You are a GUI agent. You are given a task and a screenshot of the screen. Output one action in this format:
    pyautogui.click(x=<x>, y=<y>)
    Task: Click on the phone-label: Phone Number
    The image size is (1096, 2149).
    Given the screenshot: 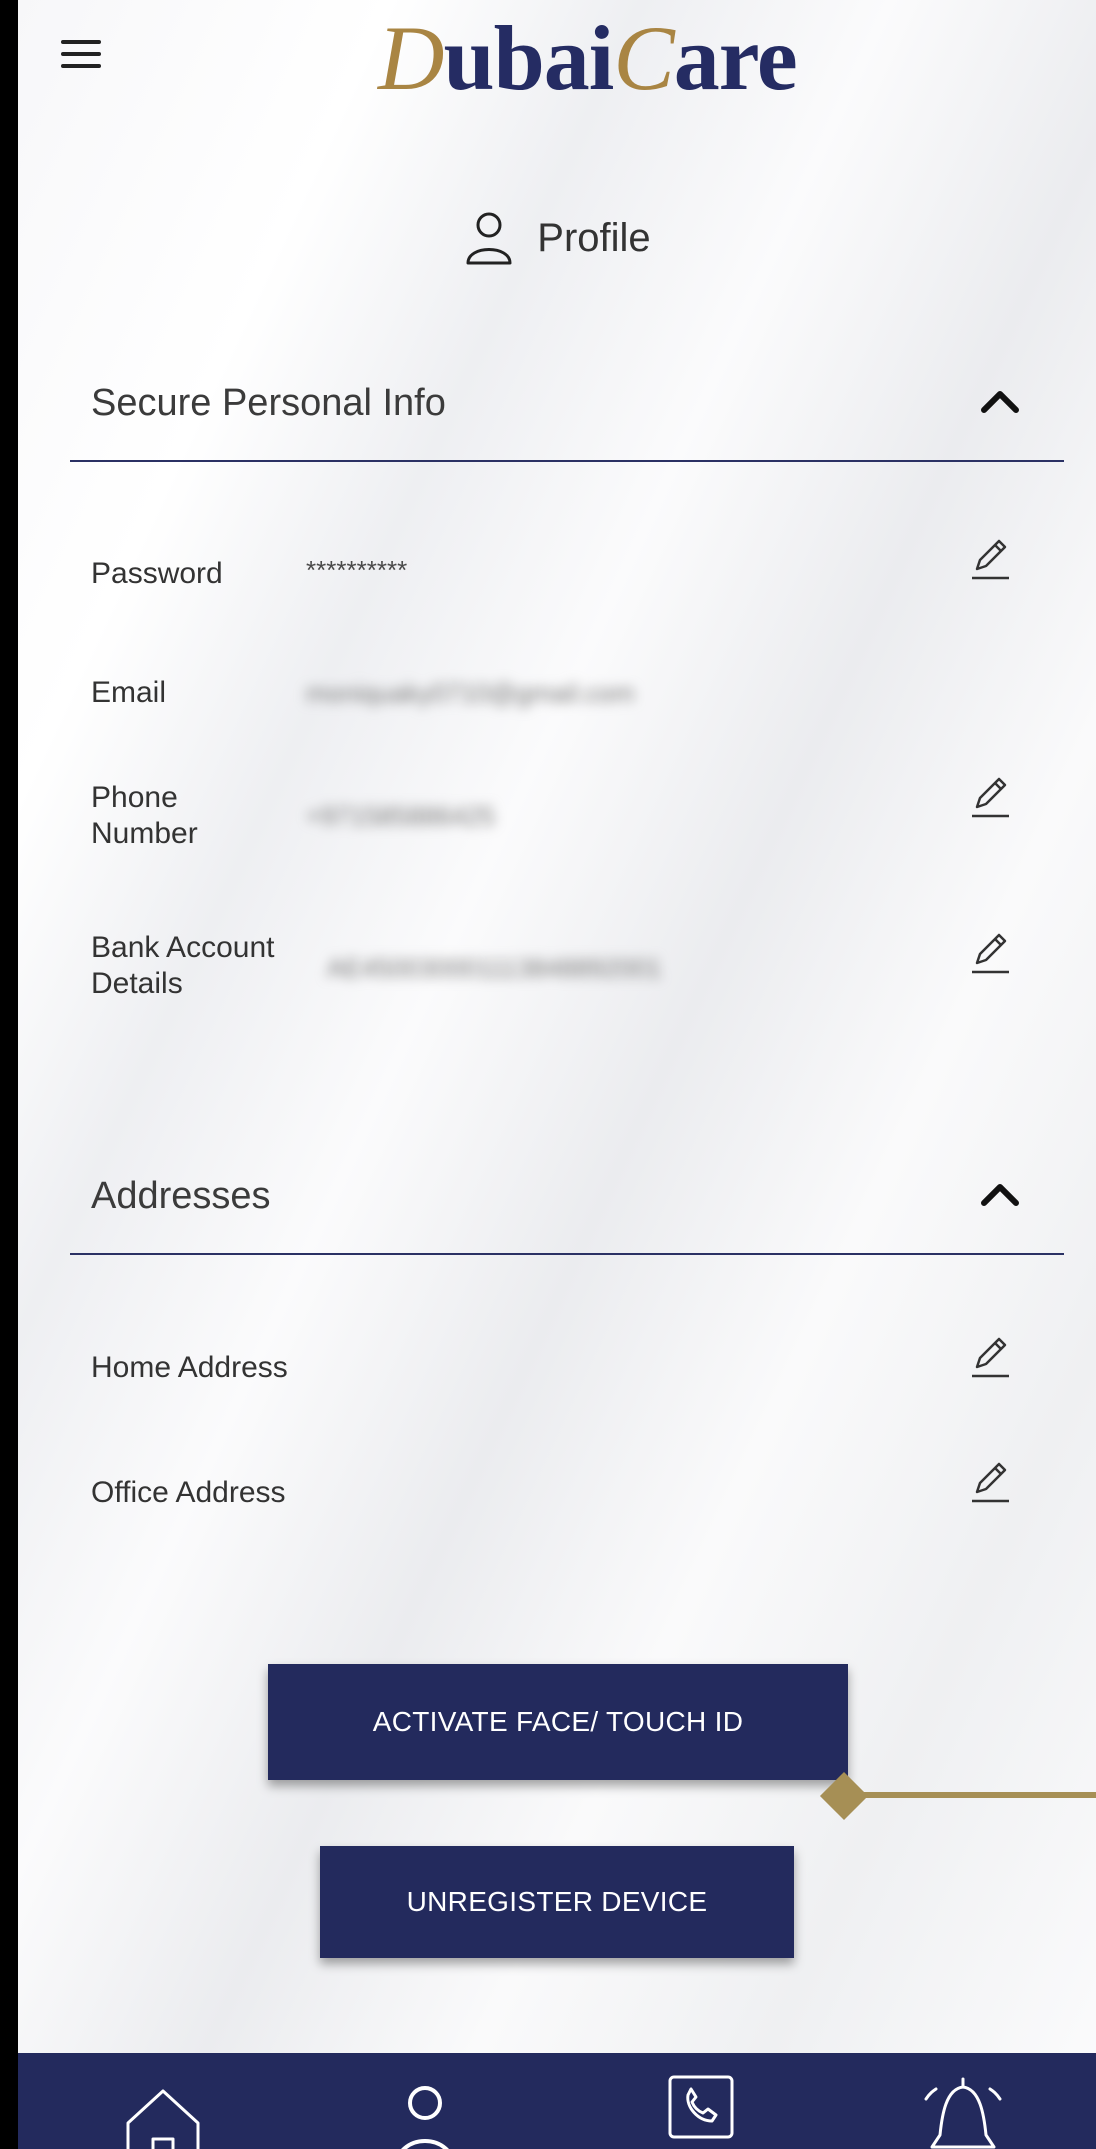 What is the action you would take?
    pyautogui.click(x=144, y=815)
    